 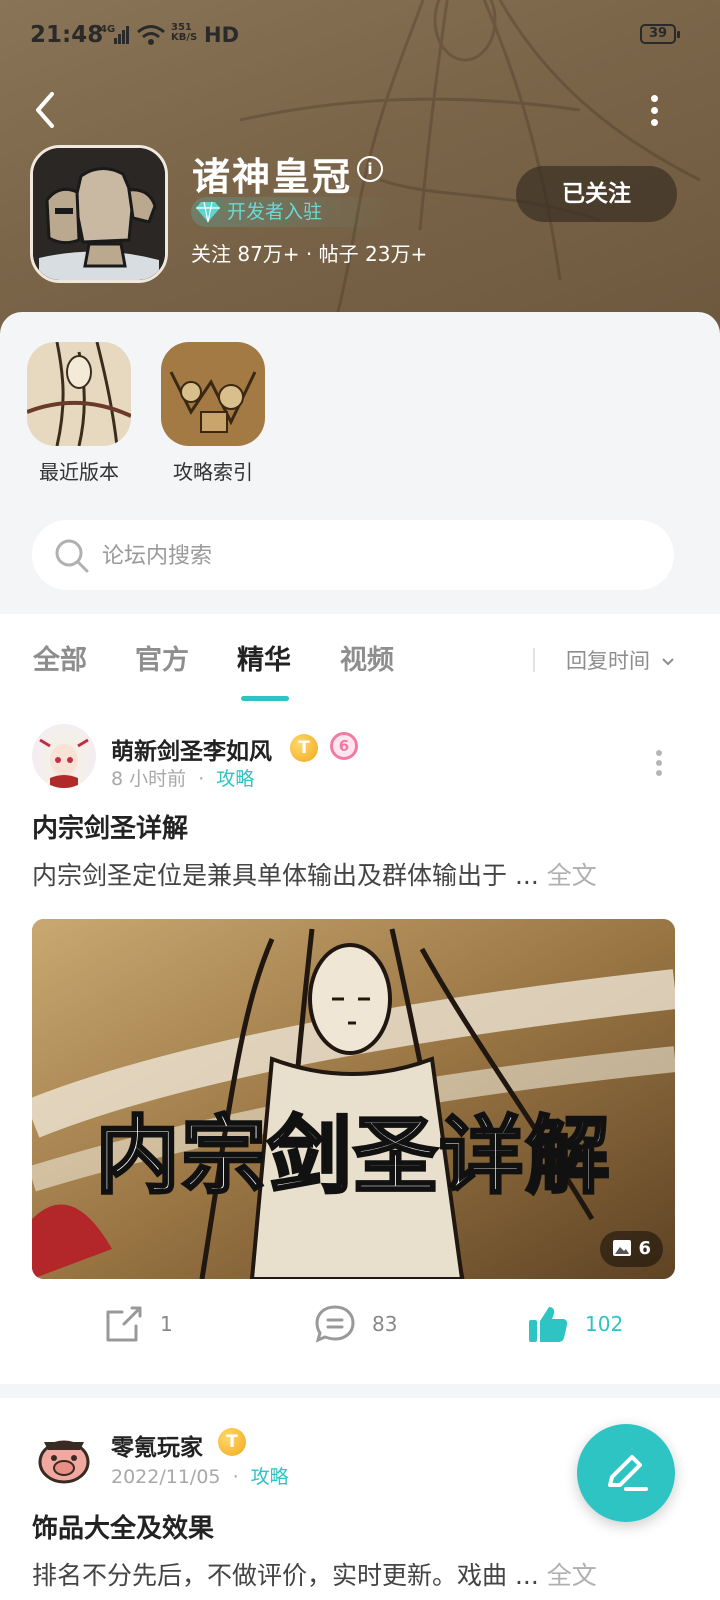 I want to click on image-count-badge: 6, so click(x=631, y=1249).